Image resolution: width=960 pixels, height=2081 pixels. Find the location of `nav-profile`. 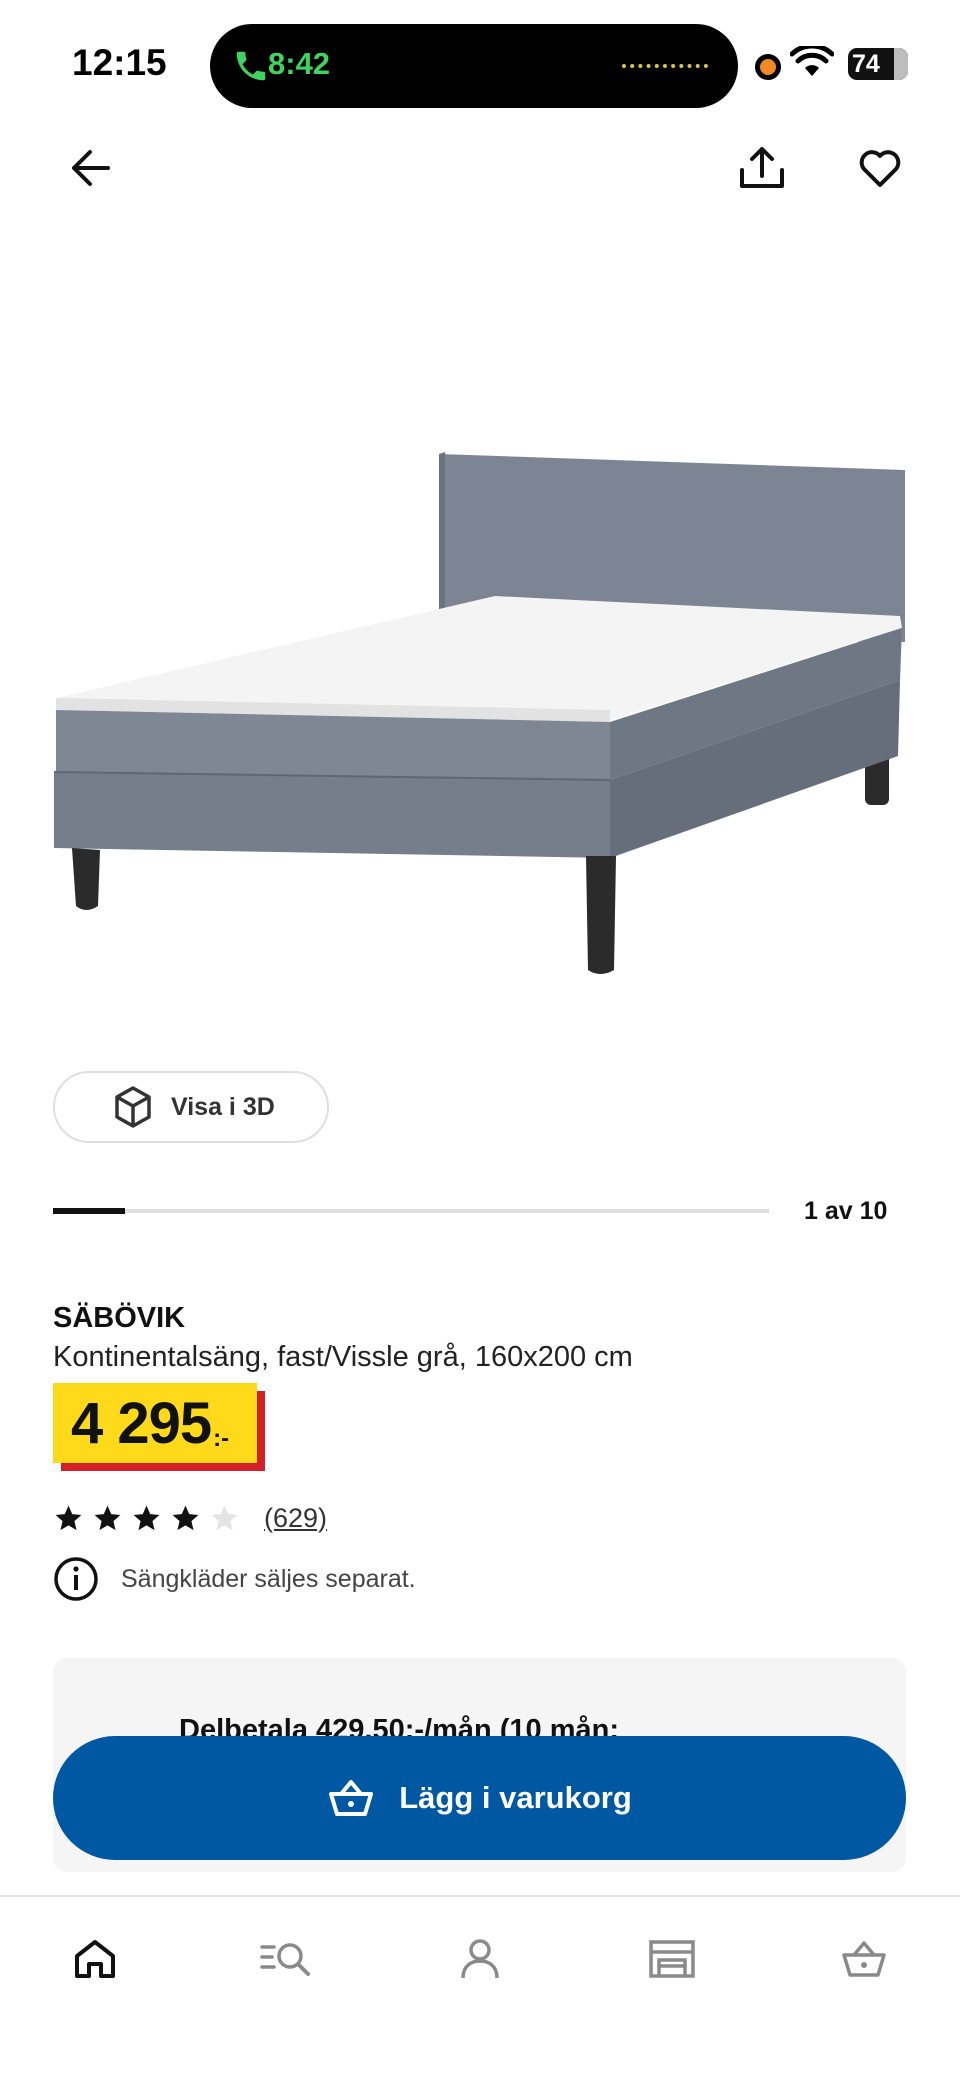

nav-profile is located at coordinates (480, 1959).